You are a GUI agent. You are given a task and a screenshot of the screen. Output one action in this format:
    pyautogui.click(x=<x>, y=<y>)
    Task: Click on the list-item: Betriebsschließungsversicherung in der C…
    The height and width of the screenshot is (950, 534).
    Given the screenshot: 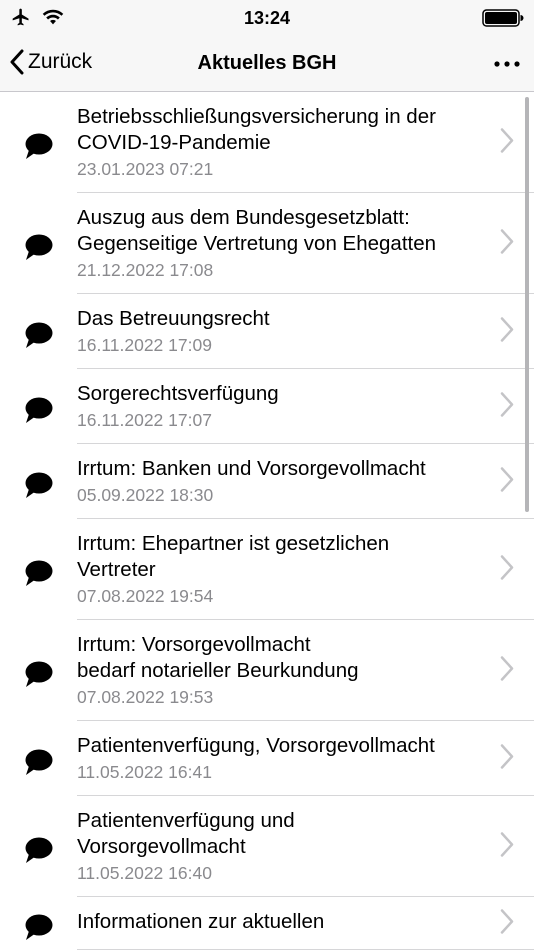 What is the action you would take?
    pyautogui.click(x=267, y=142)
    